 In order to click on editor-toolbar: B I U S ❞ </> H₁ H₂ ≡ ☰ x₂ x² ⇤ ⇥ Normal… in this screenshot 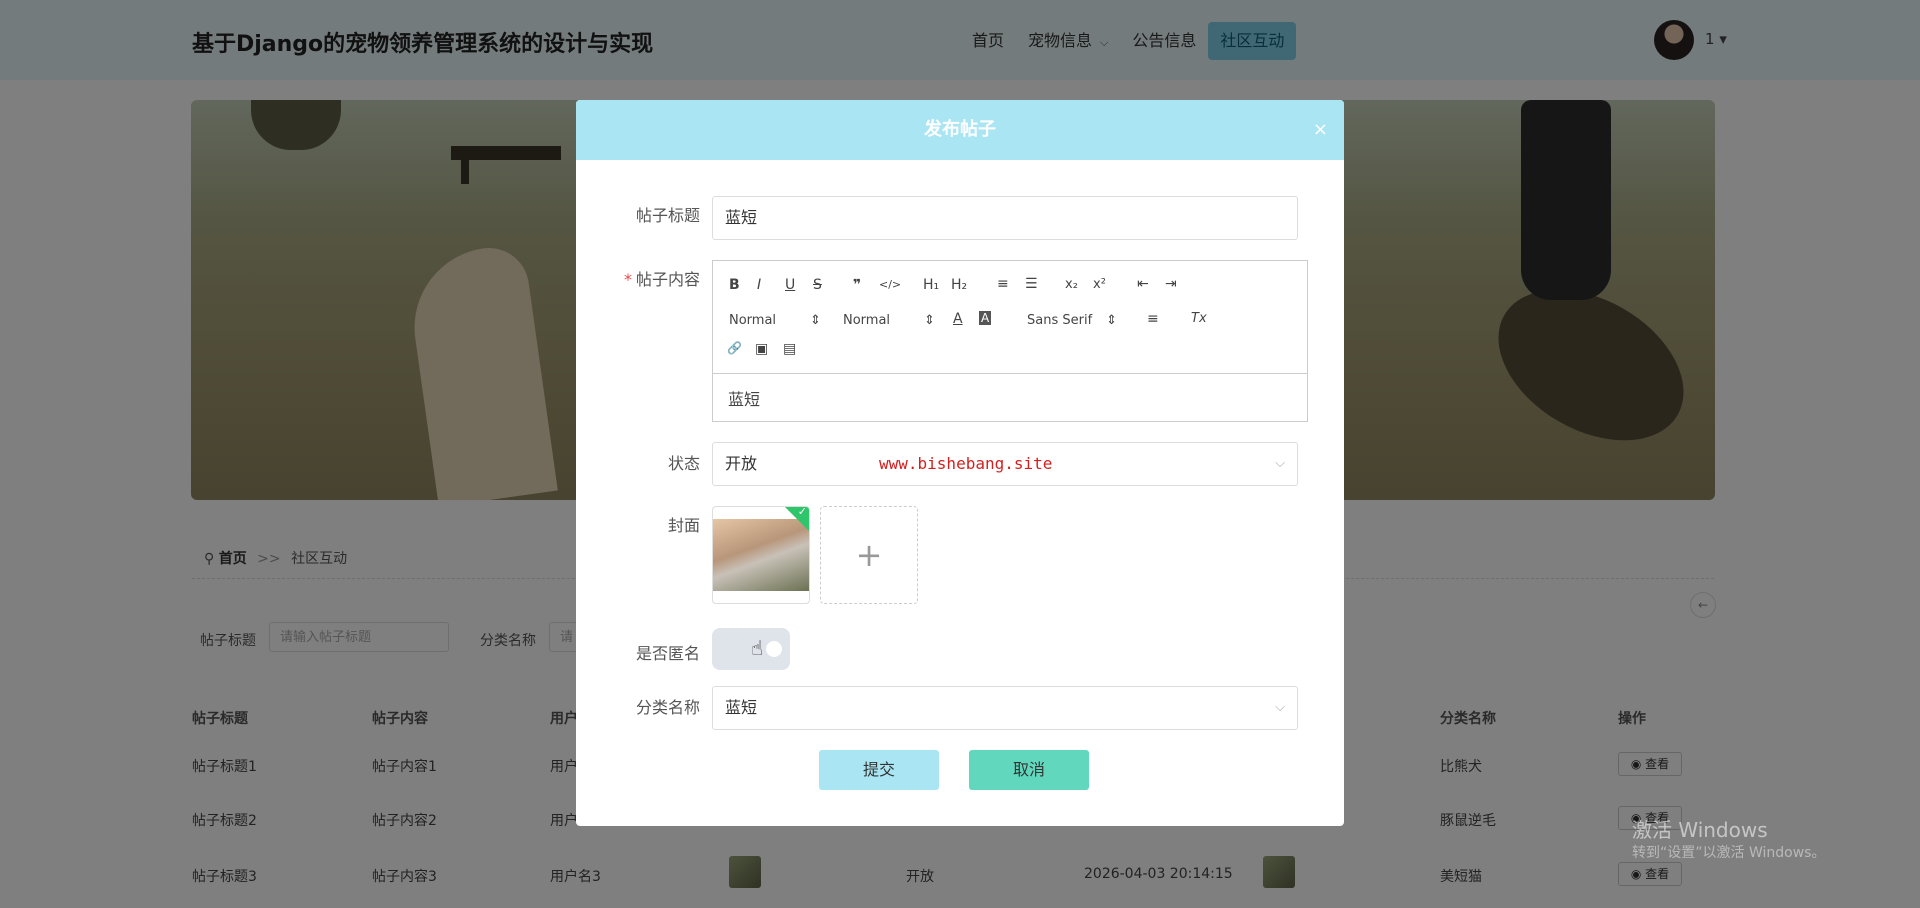, I will do `click(1010, 317)`.